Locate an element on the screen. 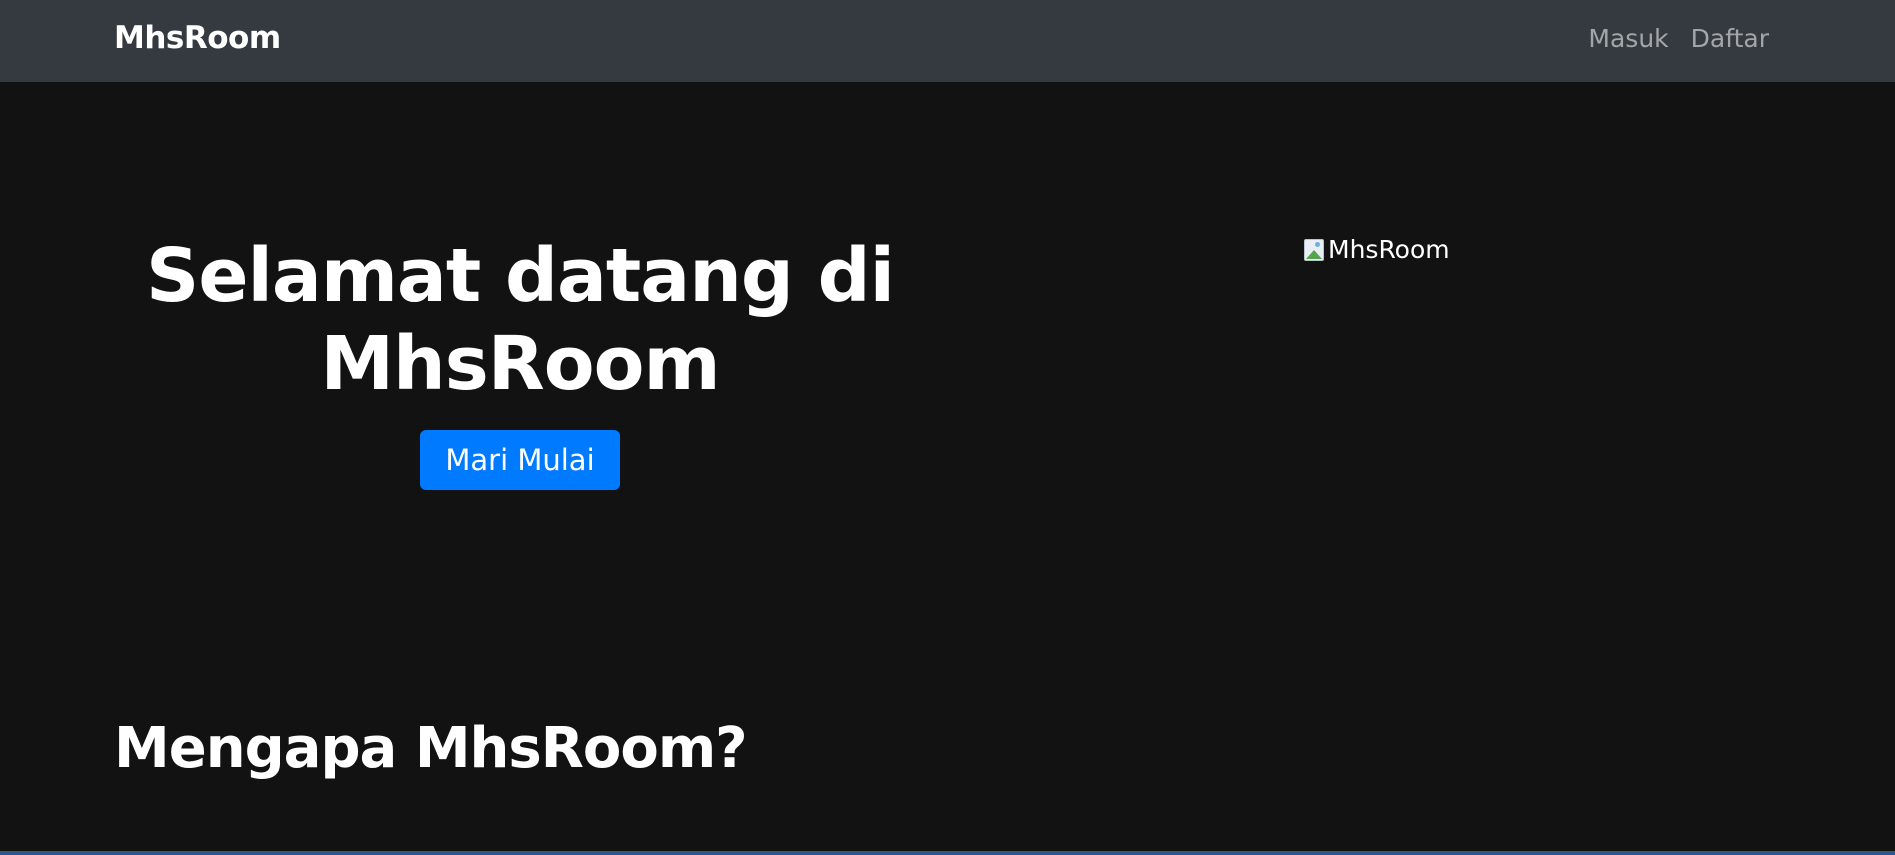 The image size is (1895, 855). nav-link-masuk: Masuk is located at coordinates (1628, 38).